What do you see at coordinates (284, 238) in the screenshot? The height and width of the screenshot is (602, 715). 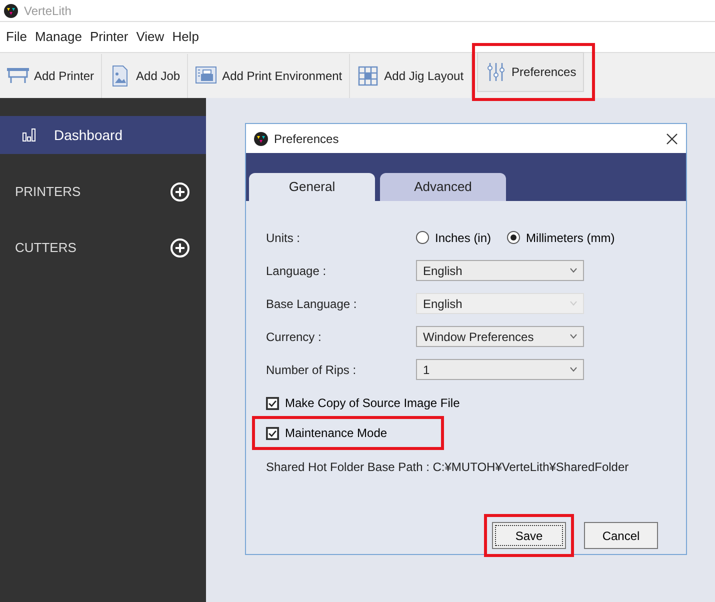 I see `field-label: Units :` at bounding box center [284, 238].